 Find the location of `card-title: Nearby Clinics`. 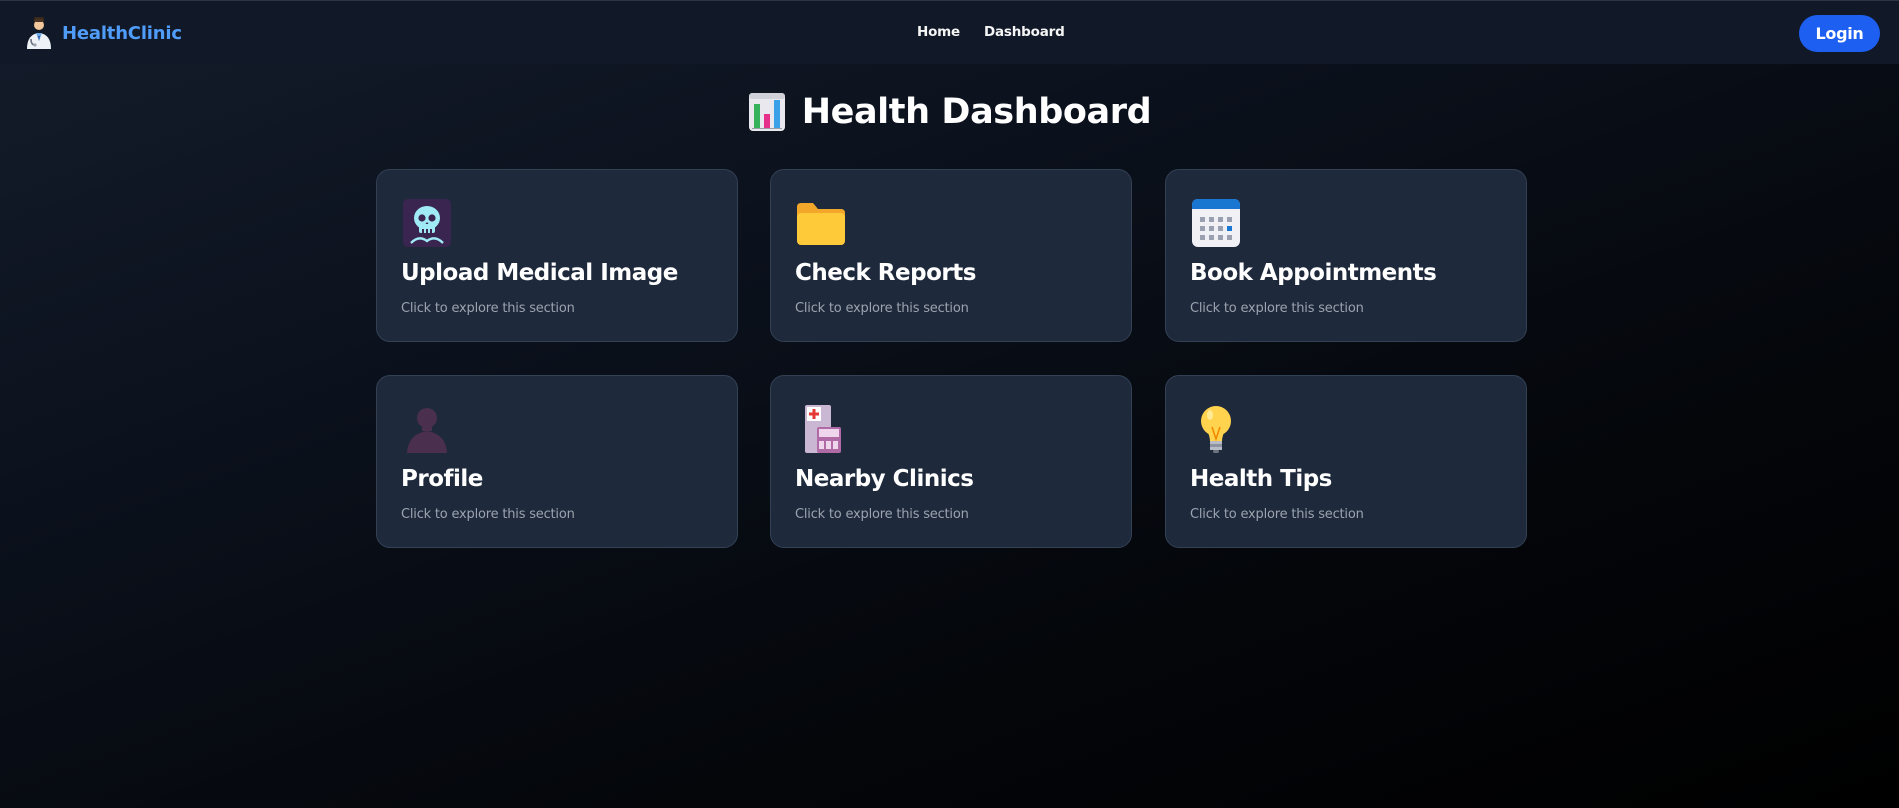

card-title: Nearby Clinics is located at coordinates (884, 479).